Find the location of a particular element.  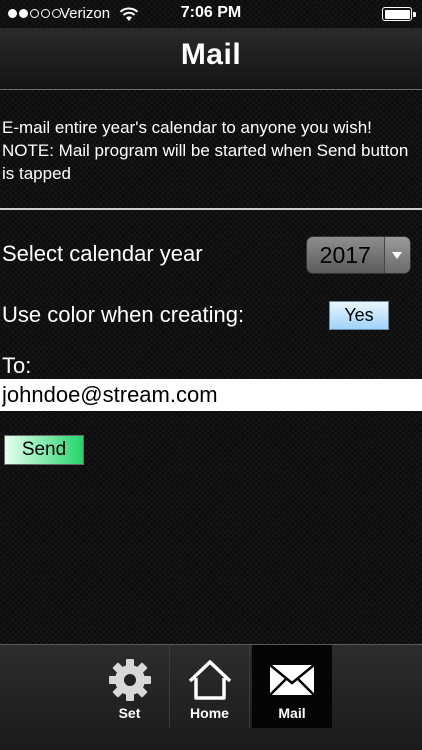

use-color-toggle-button: Yes is located at coordinates (359, 315).